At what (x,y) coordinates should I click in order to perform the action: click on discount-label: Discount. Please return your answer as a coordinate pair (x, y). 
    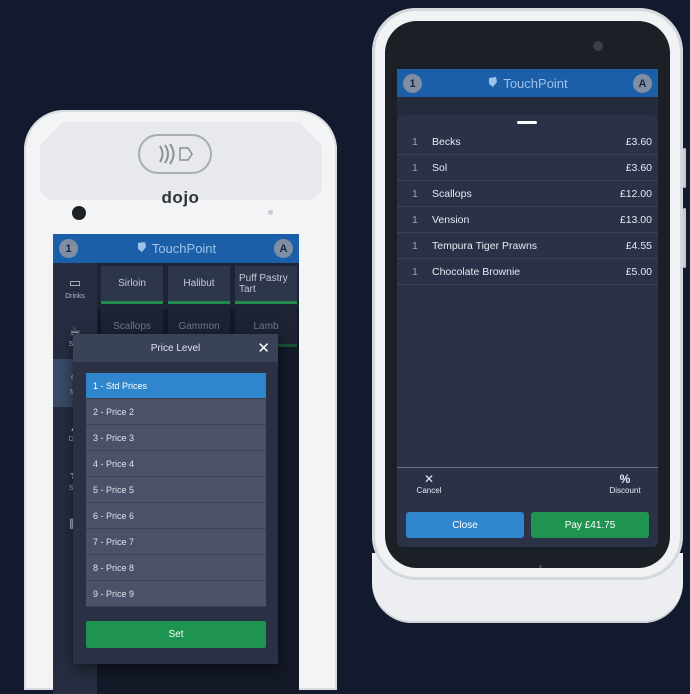
    Looking at the image, I should click on (625, 490).